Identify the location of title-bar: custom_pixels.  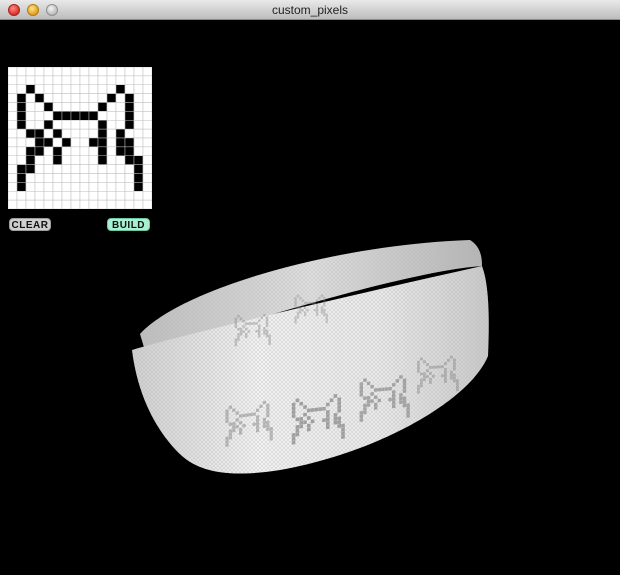
(310, 10).